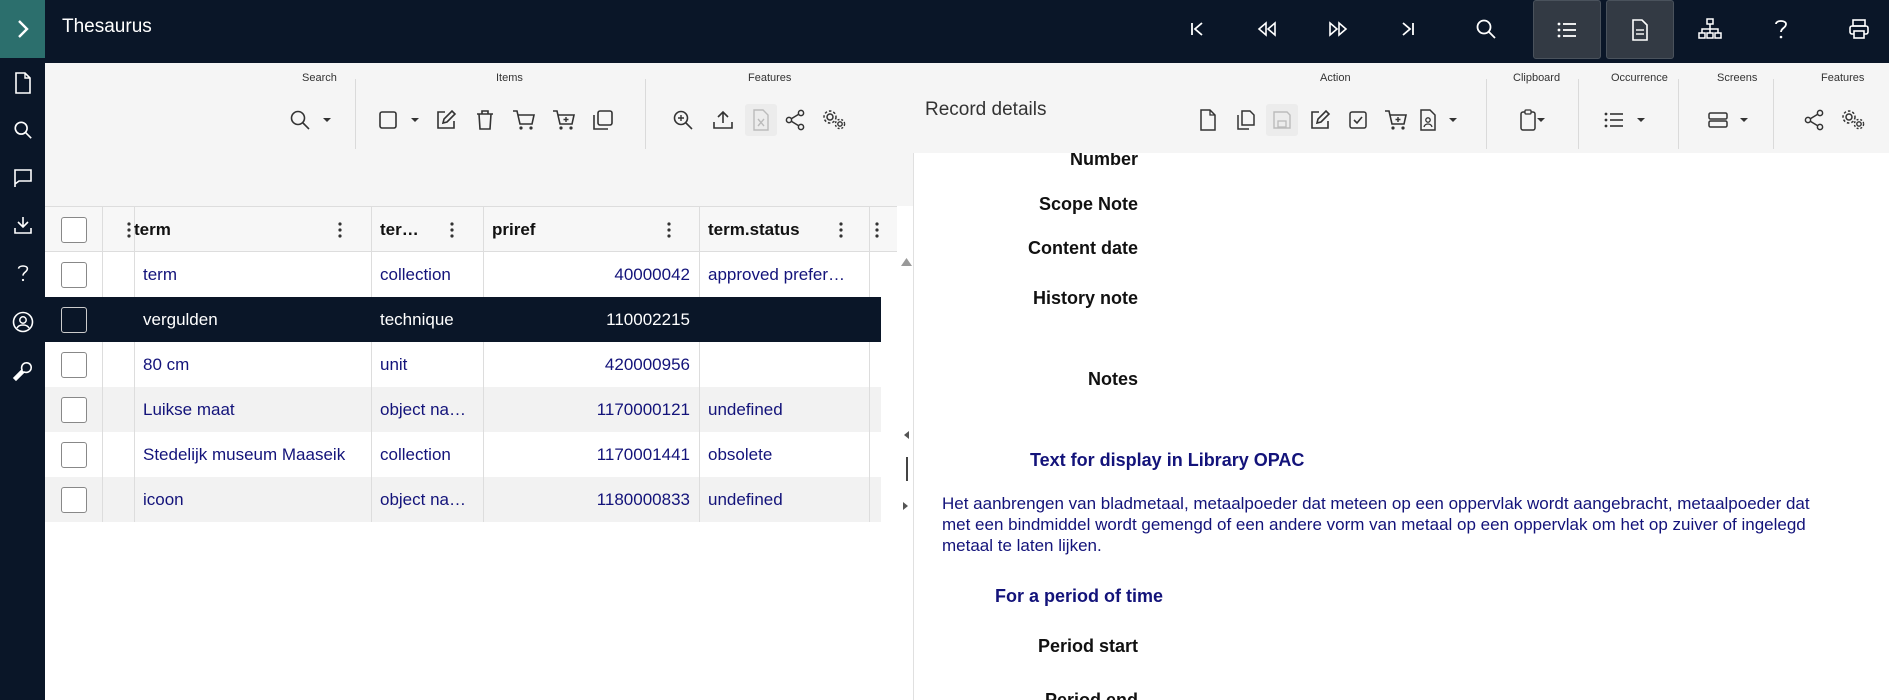 This screenshot has height=700, width=1889. I want to click on label-notes: Notes, so click(1112, 379).